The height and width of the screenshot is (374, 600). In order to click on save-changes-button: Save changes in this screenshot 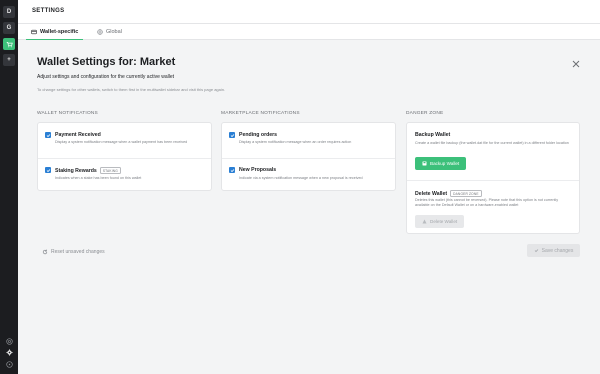, I will do `click(553, 250)`.